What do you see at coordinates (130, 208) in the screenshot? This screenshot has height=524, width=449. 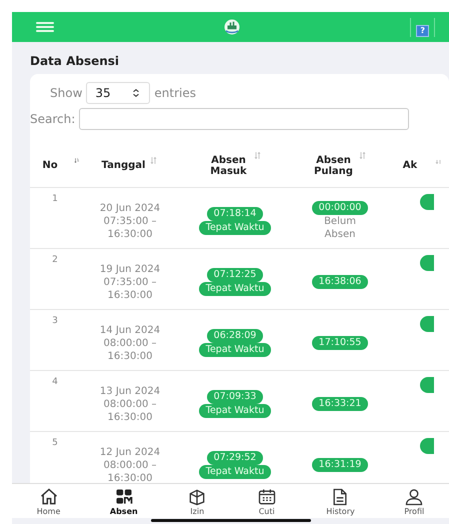 I see `date-text: 20 Jun 2024` at bounding box center [130, 208].